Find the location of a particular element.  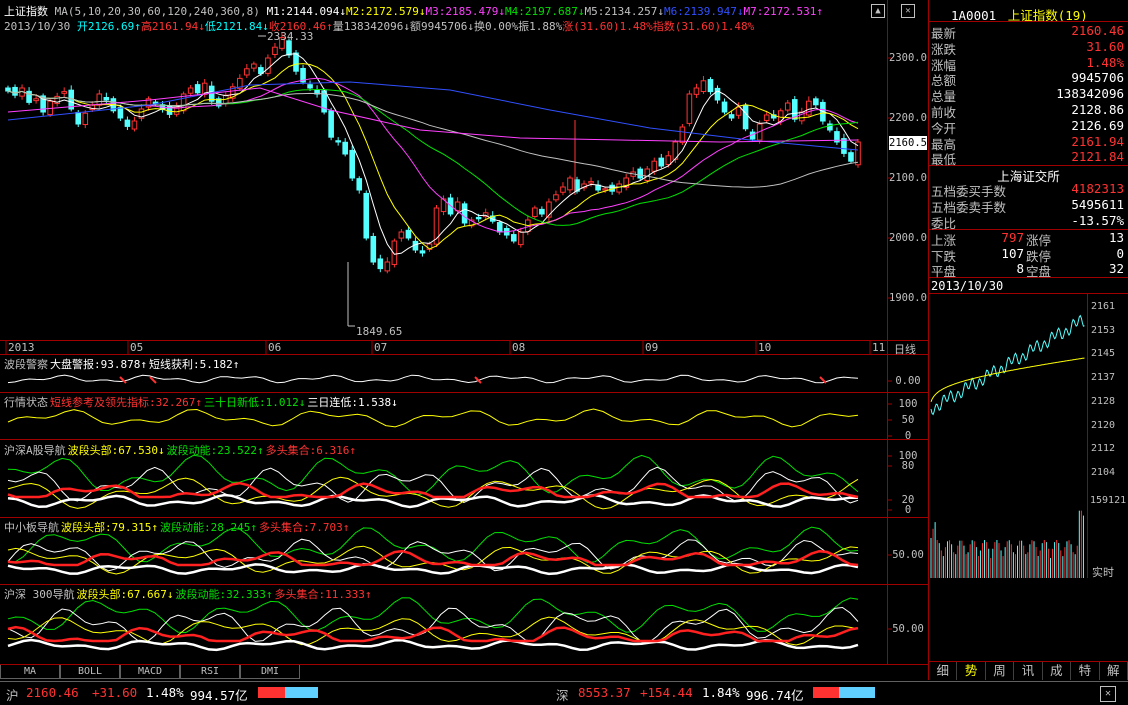

date-axis-tick: 07 is located at coordinates (381, 347).